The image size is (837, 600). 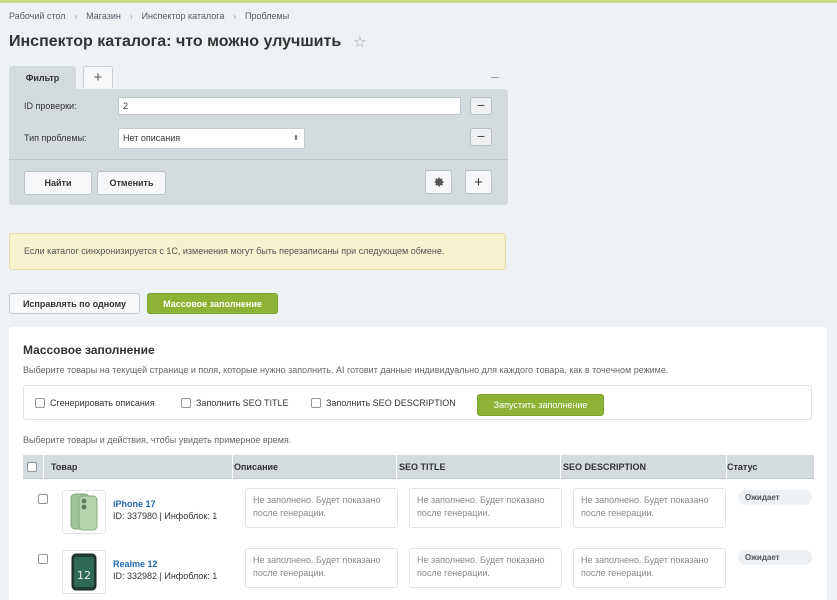 I want to click on breadcrumb-item-desktop: Рабочий стол, so click(x=37, y=16).